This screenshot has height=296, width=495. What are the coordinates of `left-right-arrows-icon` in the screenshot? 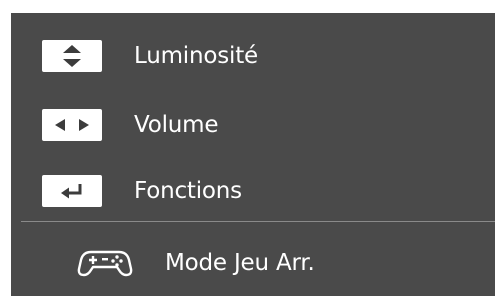 It's located at (72, 125).